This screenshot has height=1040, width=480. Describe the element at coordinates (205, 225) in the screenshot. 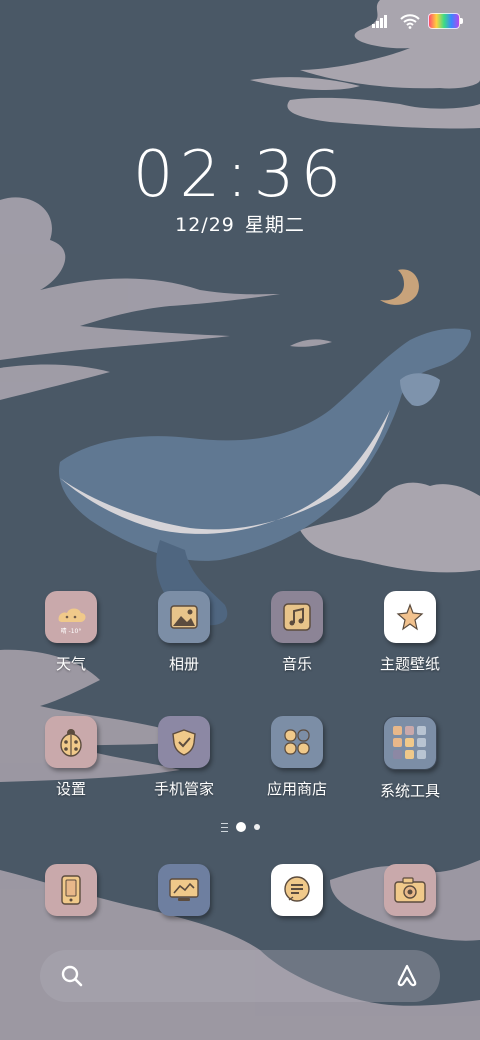

I see `date-text: 12/29` at that location.